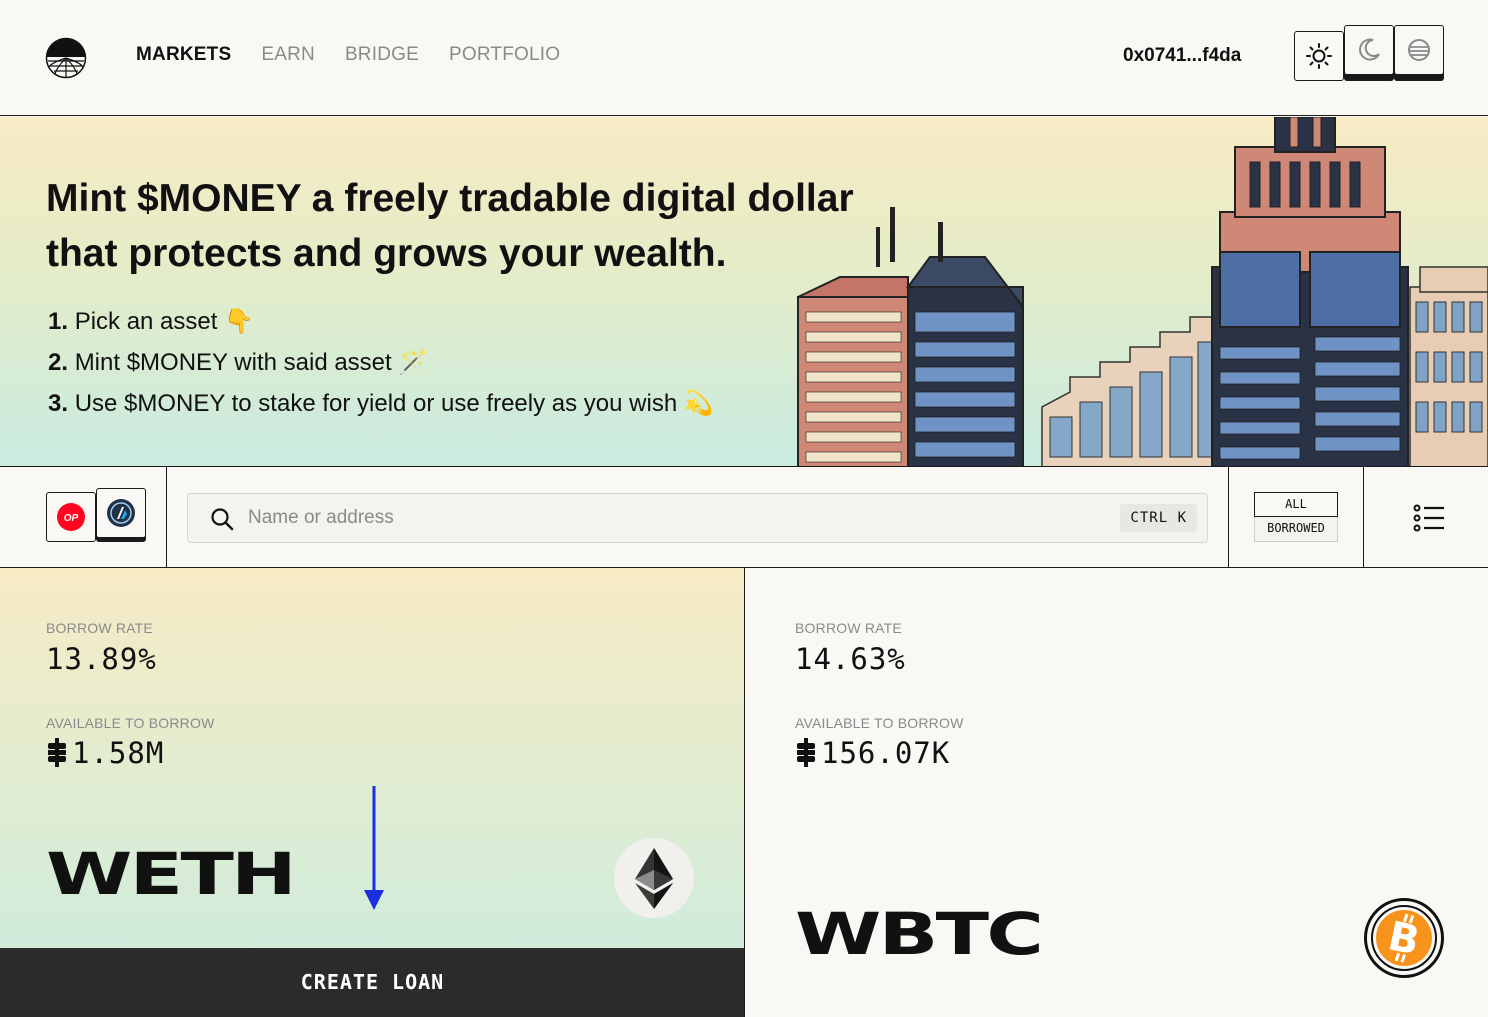  What do you see at coordinates (105, 753) in the screenshot?
I see `available-value: 1.58M` at bounding box center [105, 753].